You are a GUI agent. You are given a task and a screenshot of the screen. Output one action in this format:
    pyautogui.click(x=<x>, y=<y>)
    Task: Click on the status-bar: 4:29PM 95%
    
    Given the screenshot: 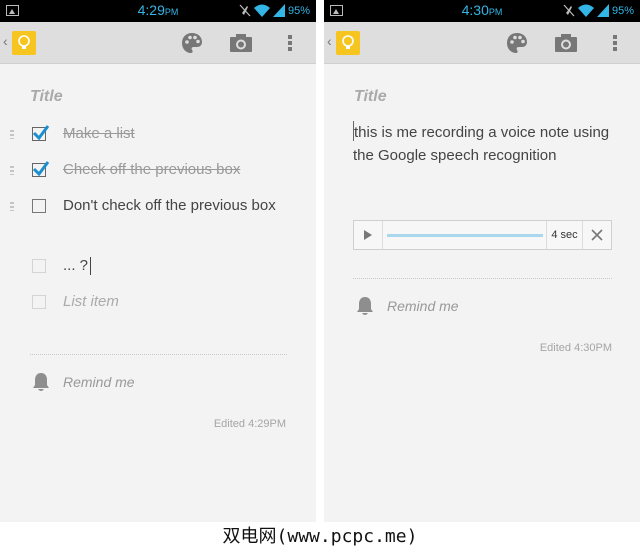 What is the action you would take?
    pyautogui.click(x=158, y=11)
    